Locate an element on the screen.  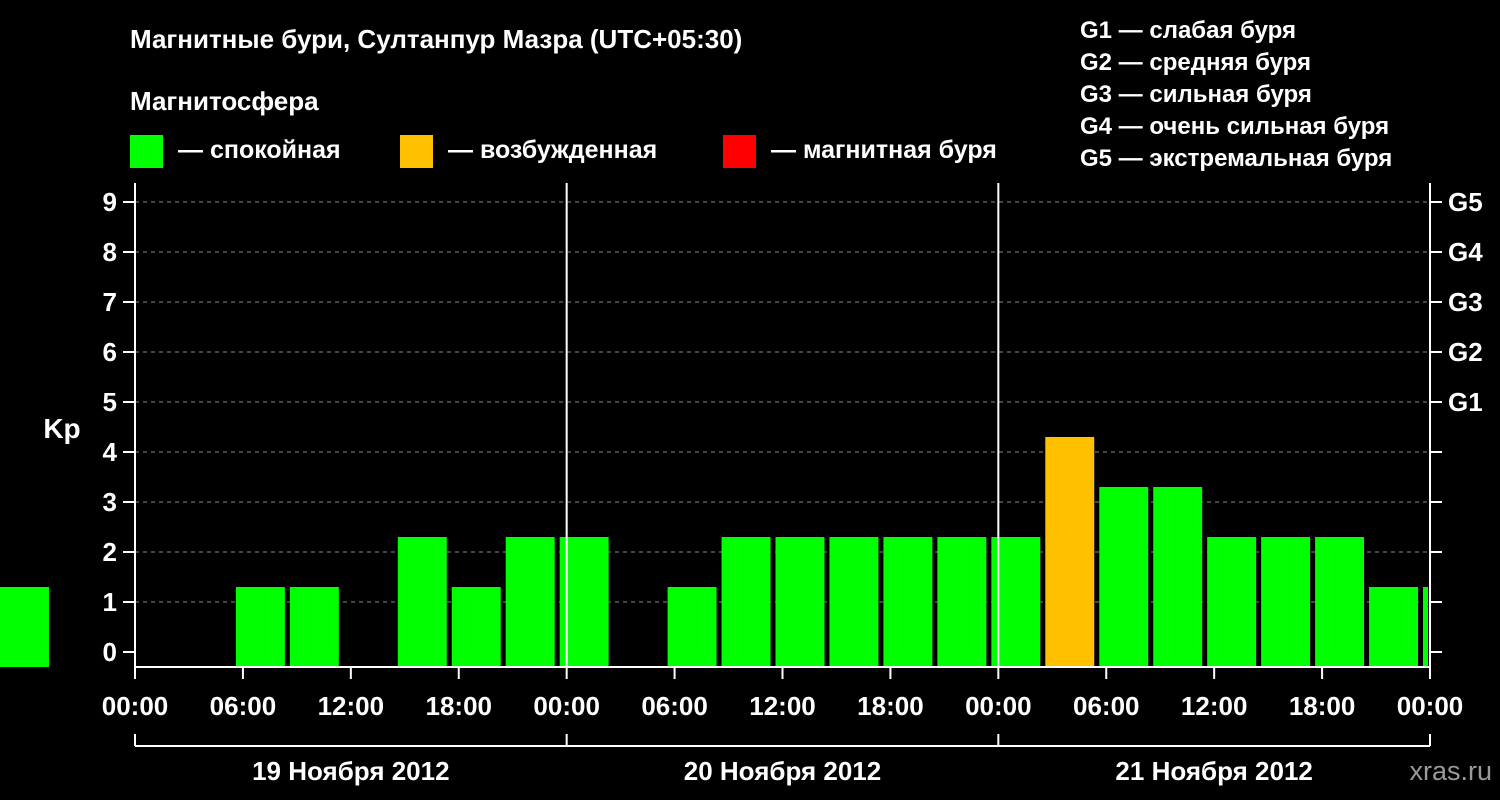
g-tick-label: G3 is located at coordinates (1465, 302).